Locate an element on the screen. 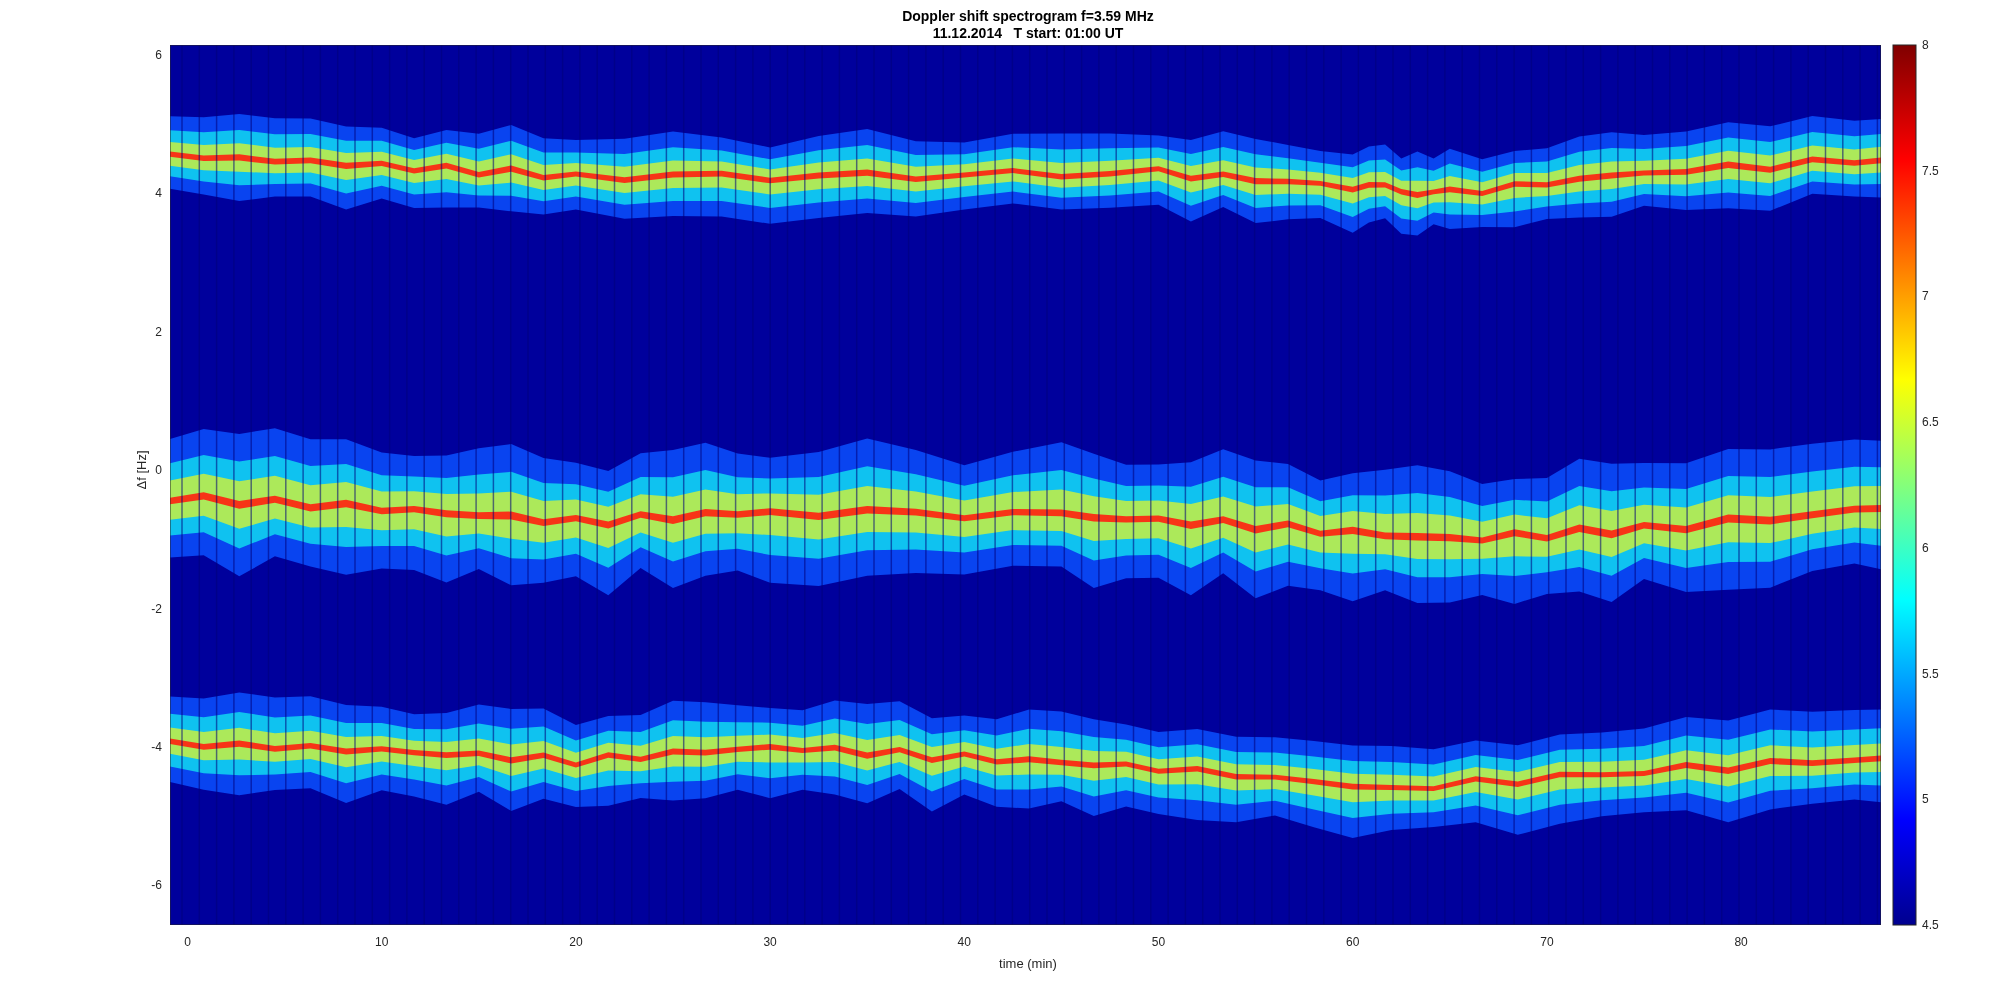 This screenshot has width=2000, height=995. x-tick-label: 10 is located at coordinates (382, 942).